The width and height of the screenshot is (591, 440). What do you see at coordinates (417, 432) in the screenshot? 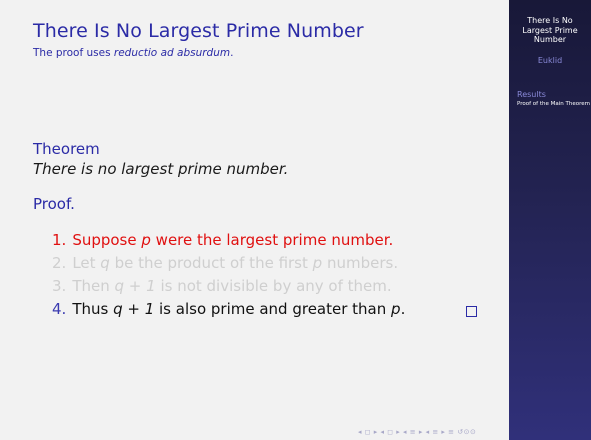
I see `navigation-symbols: ◂ ◻ ▸ ◂ ◻ ▸ ◂ ≡ ▸ ◂ ≡ ▸ ≡ ↺⊙⊙` at bounding box center [417, 432].